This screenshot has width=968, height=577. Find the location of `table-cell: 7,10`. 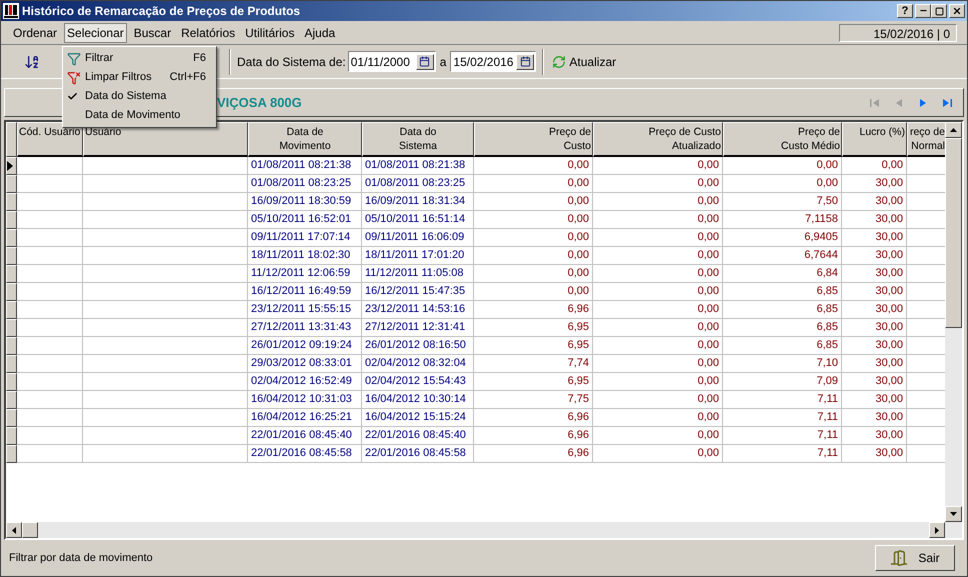

table-cell: 7,10 is located at coordinates (782, 364).